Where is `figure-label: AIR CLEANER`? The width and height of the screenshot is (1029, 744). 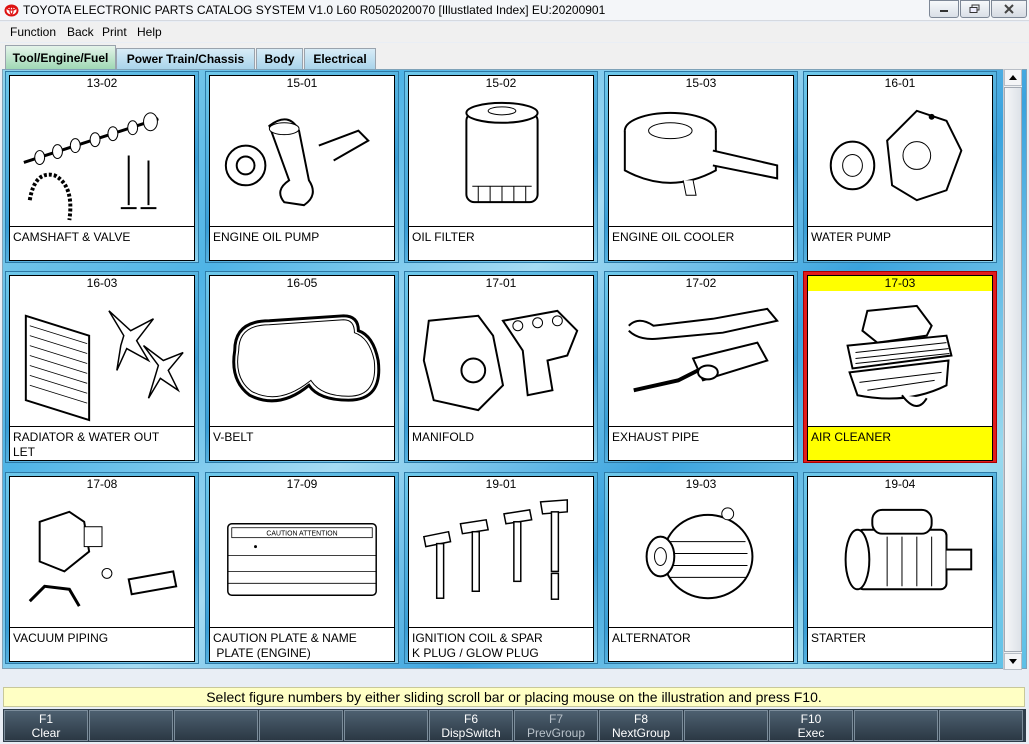
figure-label: AIR CLEANER is located at coordinates (900, 443).